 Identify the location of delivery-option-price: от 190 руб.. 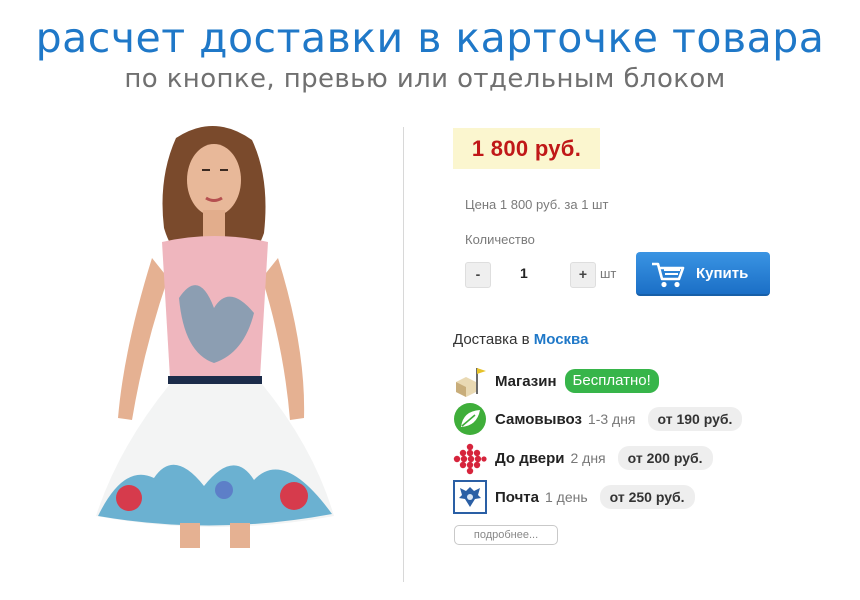
(695, 419).